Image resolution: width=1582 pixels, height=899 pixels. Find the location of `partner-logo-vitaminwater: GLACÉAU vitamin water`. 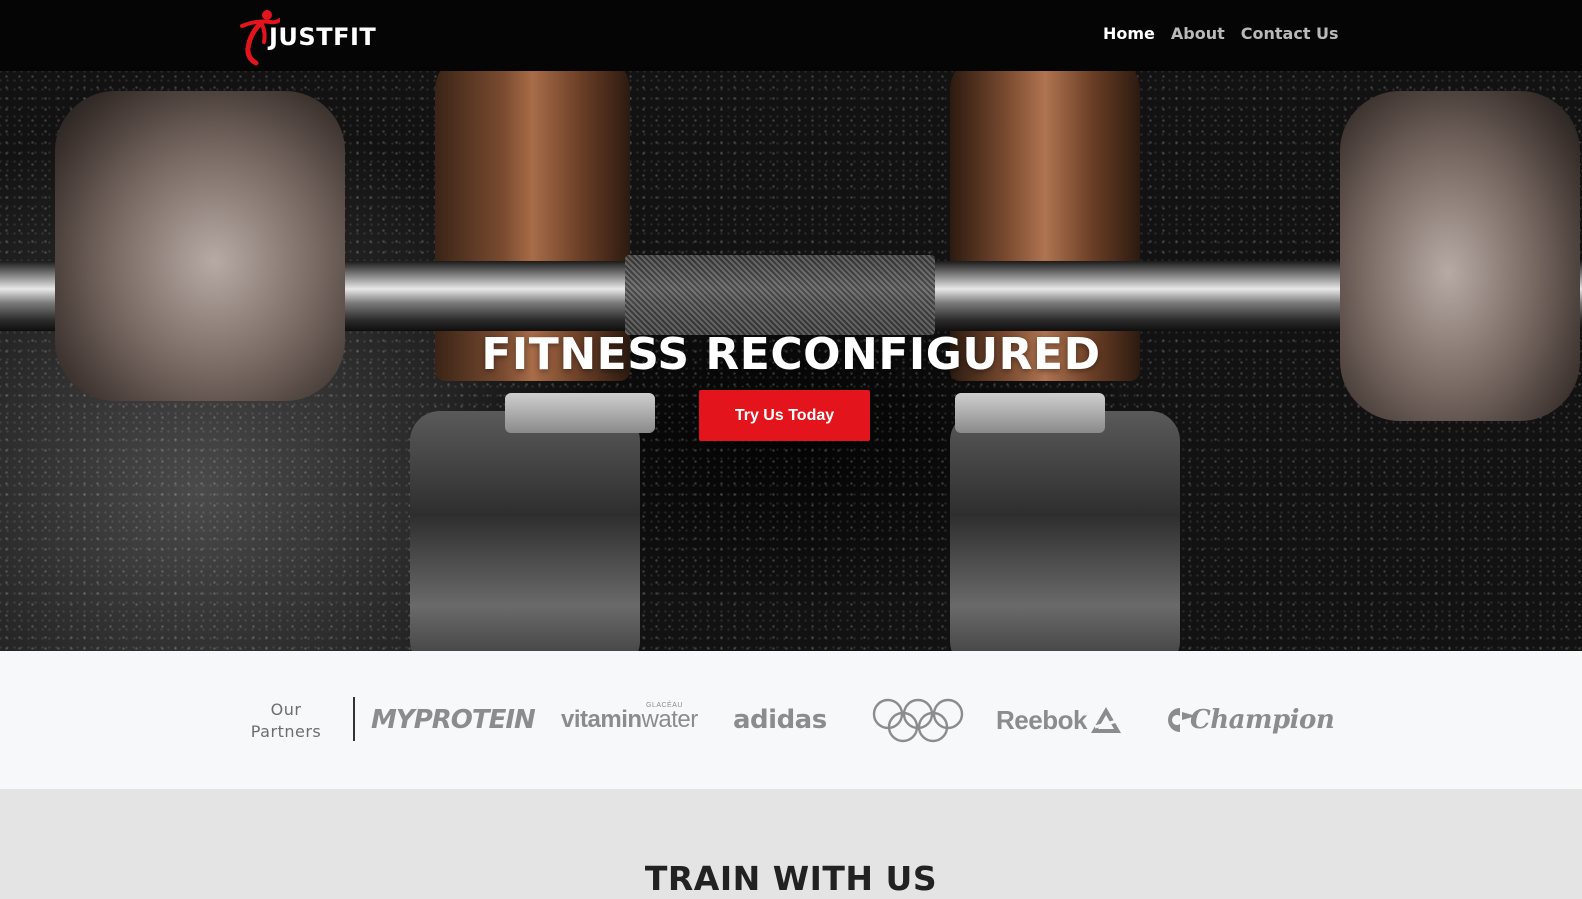

partner-logo-vitaminwater: GLACÉAU vitamin water is located at coordinates (629, 720).